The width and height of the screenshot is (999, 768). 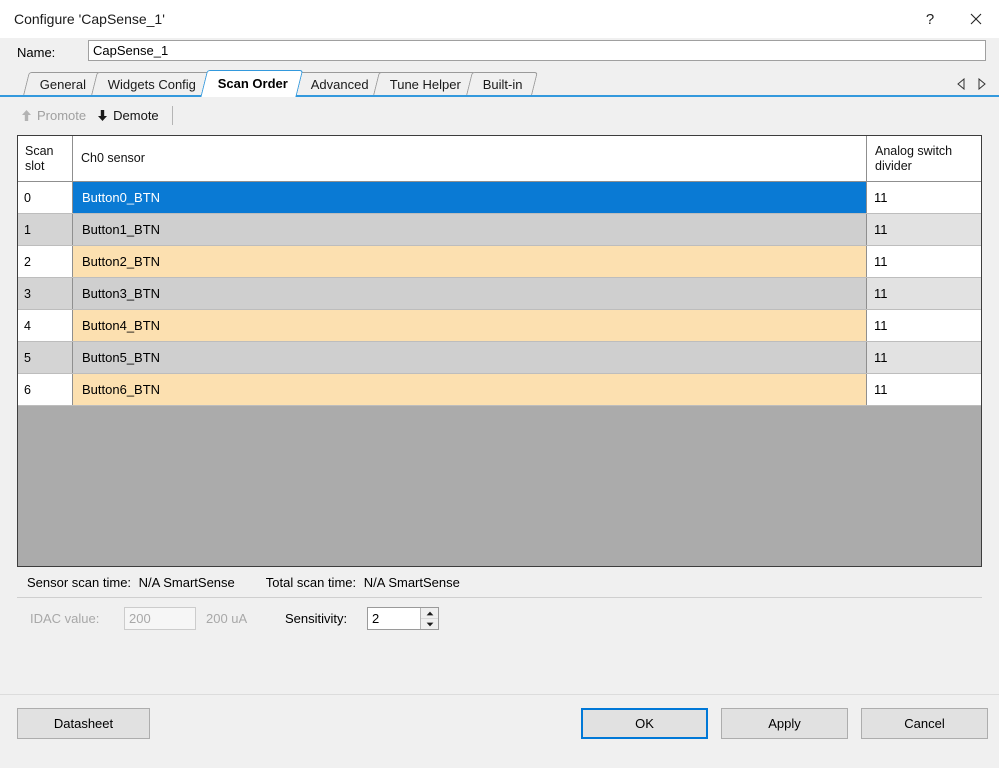 I want to click on demote-label: Demote, so click(x=136, y=115).